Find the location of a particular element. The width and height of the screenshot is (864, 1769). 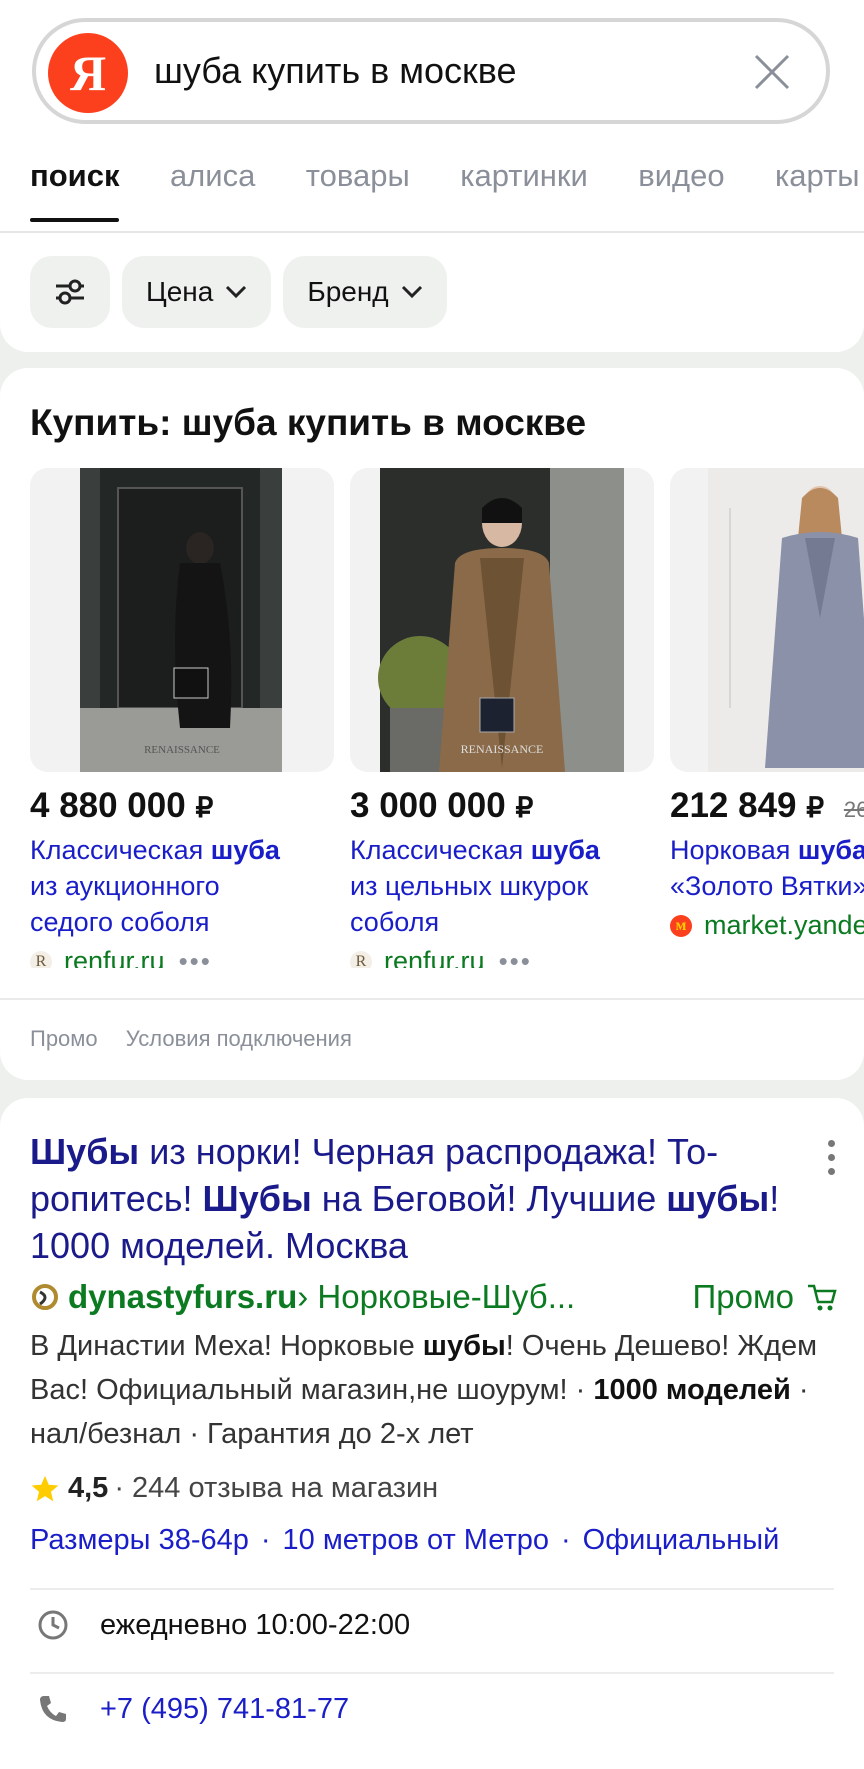

title-line: из цельных шкурок is located at coordinates (469, 886).